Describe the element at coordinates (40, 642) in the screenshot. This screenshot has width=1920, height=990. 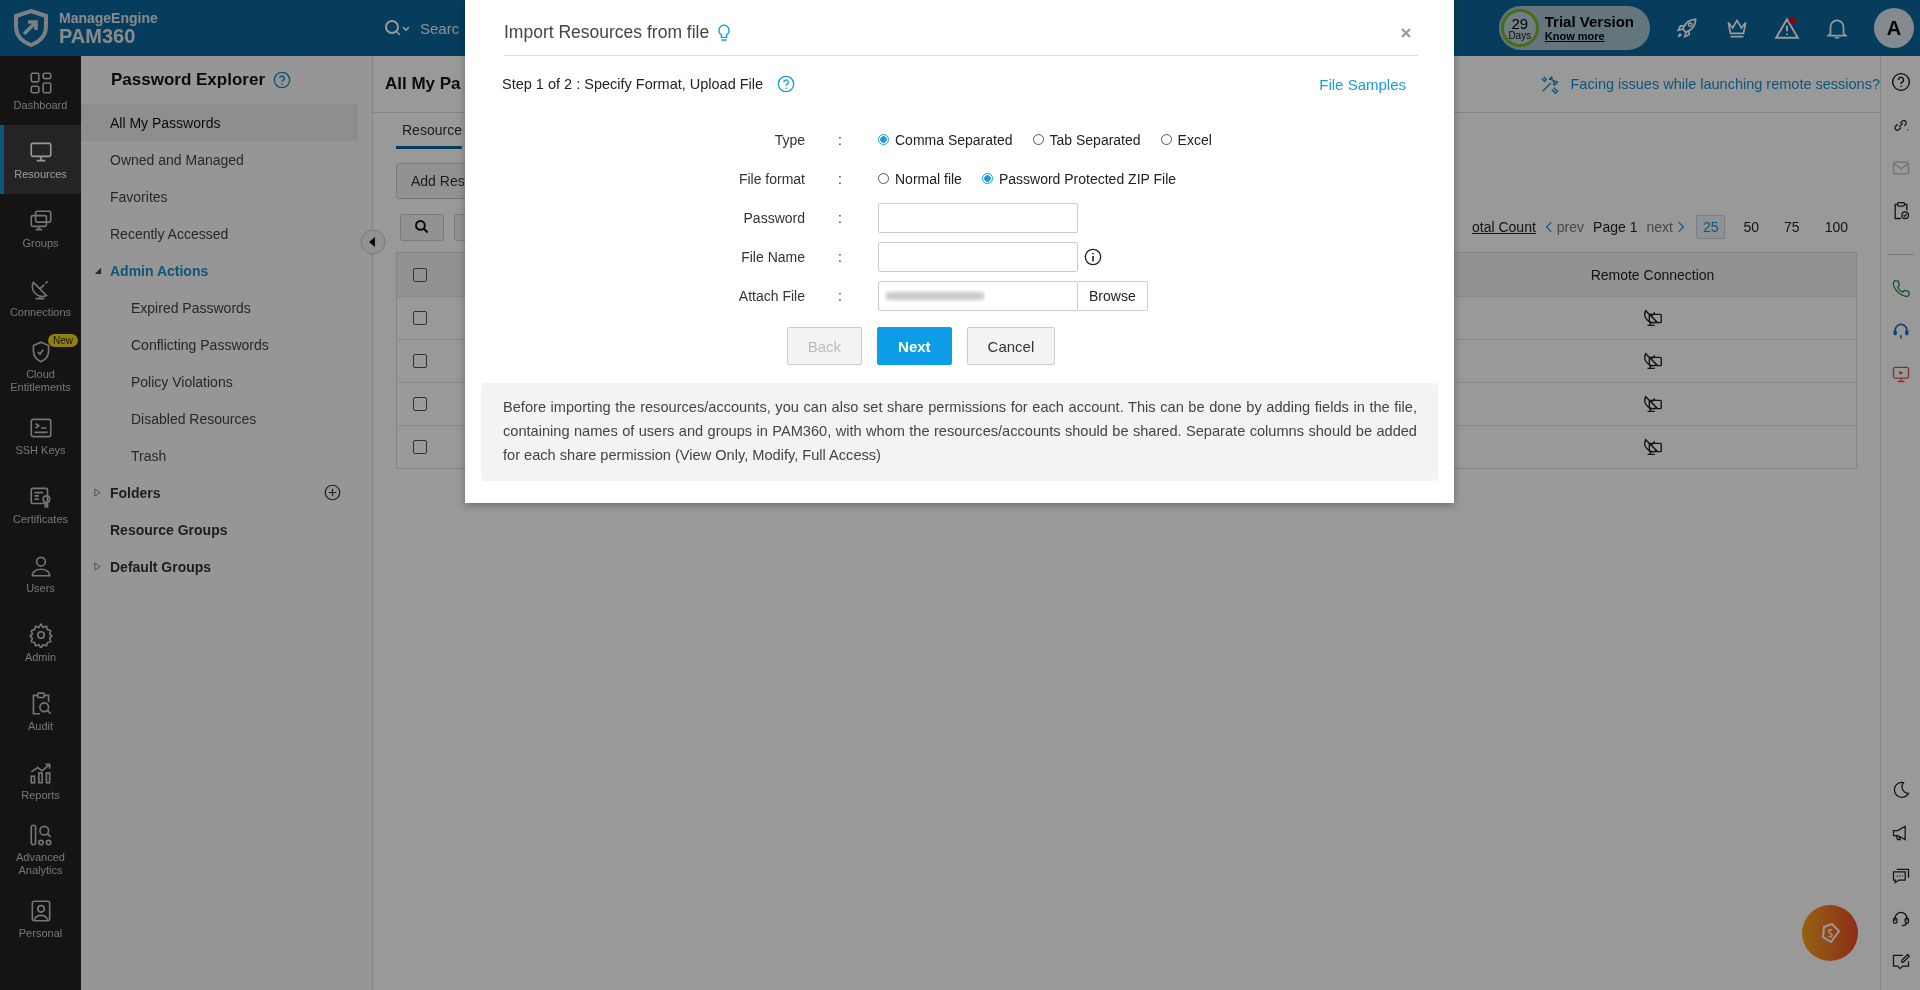
I see `nav-item: Admin` at that location.